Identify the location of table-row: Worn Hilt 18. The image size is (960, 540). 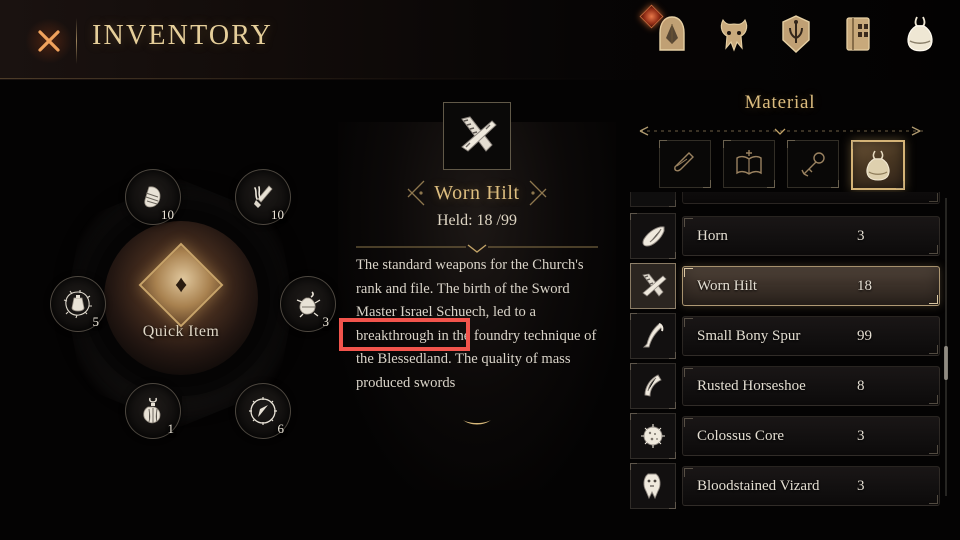
(785, 286).